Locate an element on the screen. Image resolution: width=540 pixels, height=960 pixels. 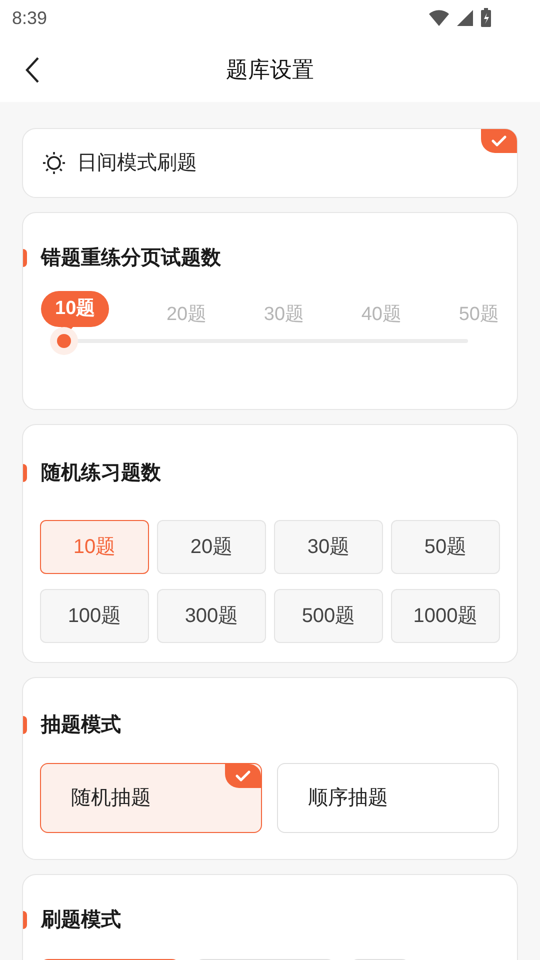
section-title: 错题重练分页试题数 is located at coordinates (131, 258).